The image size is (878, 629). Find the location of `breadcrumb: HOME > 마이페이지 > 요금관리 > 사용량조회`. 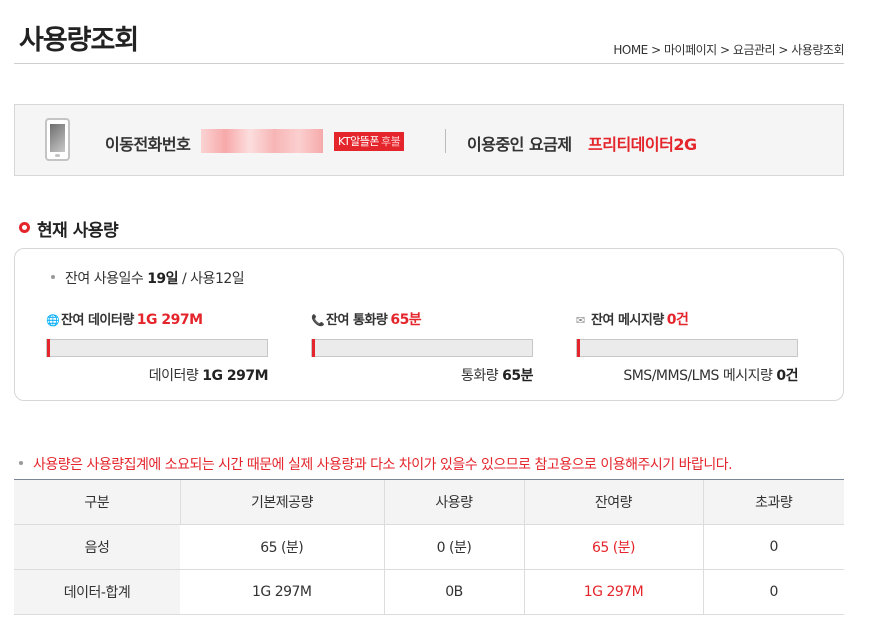

breadcrumb: HOME > 마이페이지 > 요금관리 > 사용량조회 is located at coordinates (728, 49).